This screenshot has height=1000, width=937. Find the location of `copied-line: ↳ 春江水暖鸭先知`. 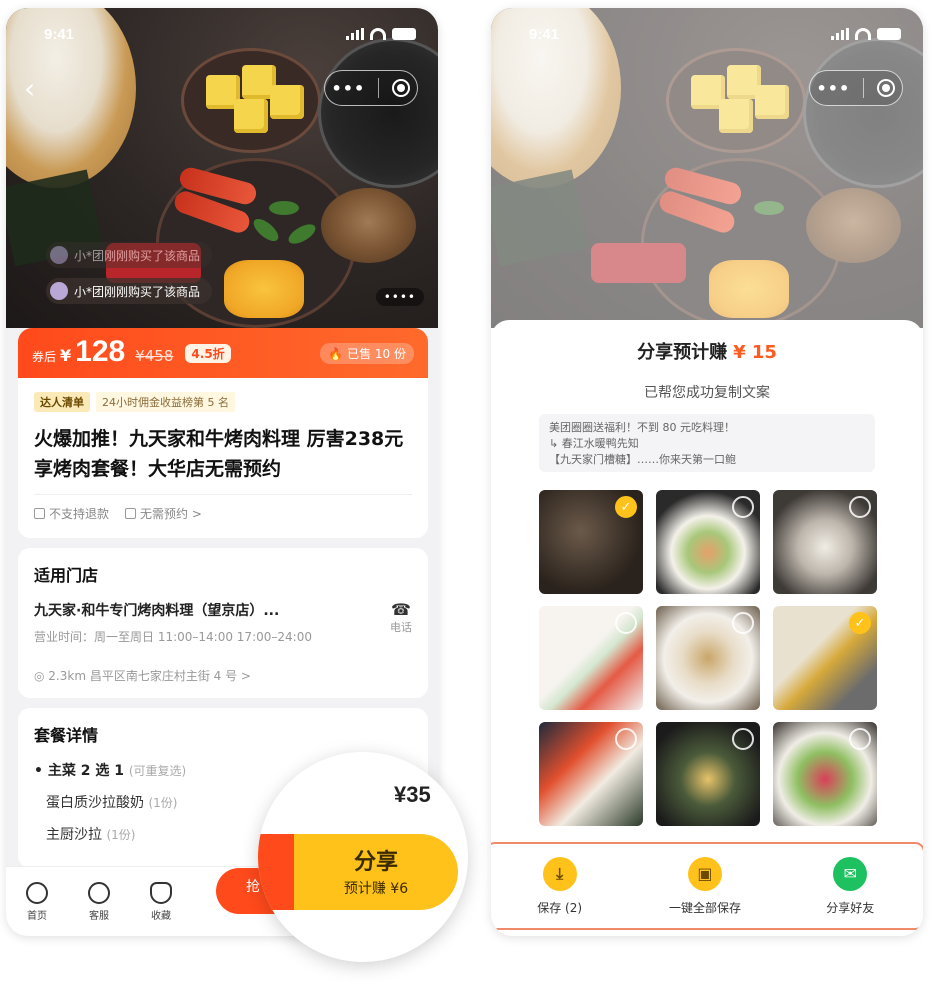

copied-line: ↳ 春江水暖鸭先知 is located at coordinates (594, 443).